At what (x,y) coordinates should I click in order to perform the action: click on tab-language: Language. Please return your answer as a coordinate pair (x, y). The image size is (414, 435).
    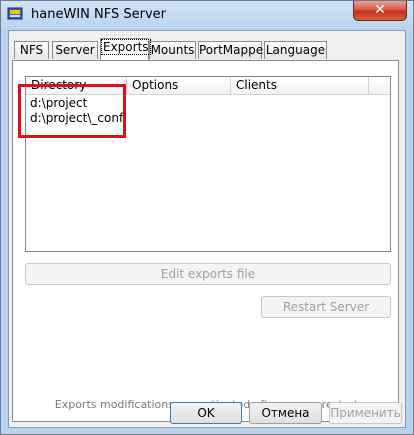
    Looking at the image, I should click on (295, 50).